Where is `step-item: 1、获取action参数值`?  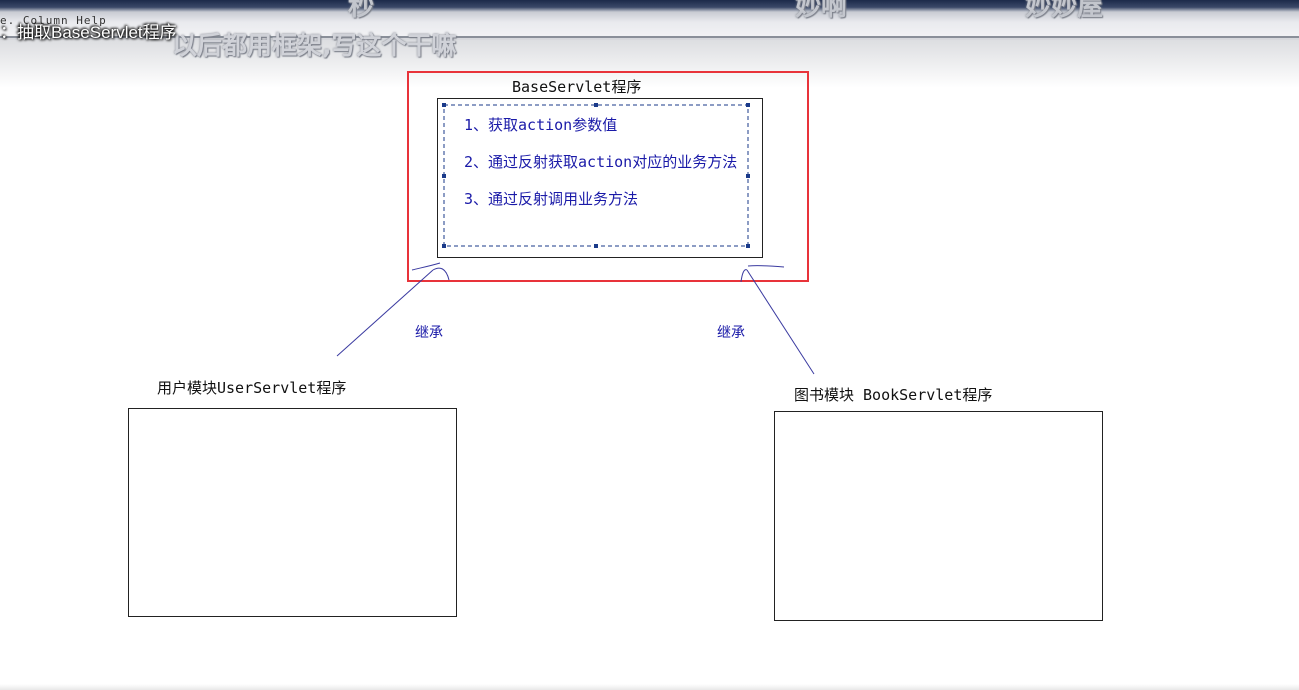
step-item: 1、获取action参数值 is located at coordinates (541, 125).